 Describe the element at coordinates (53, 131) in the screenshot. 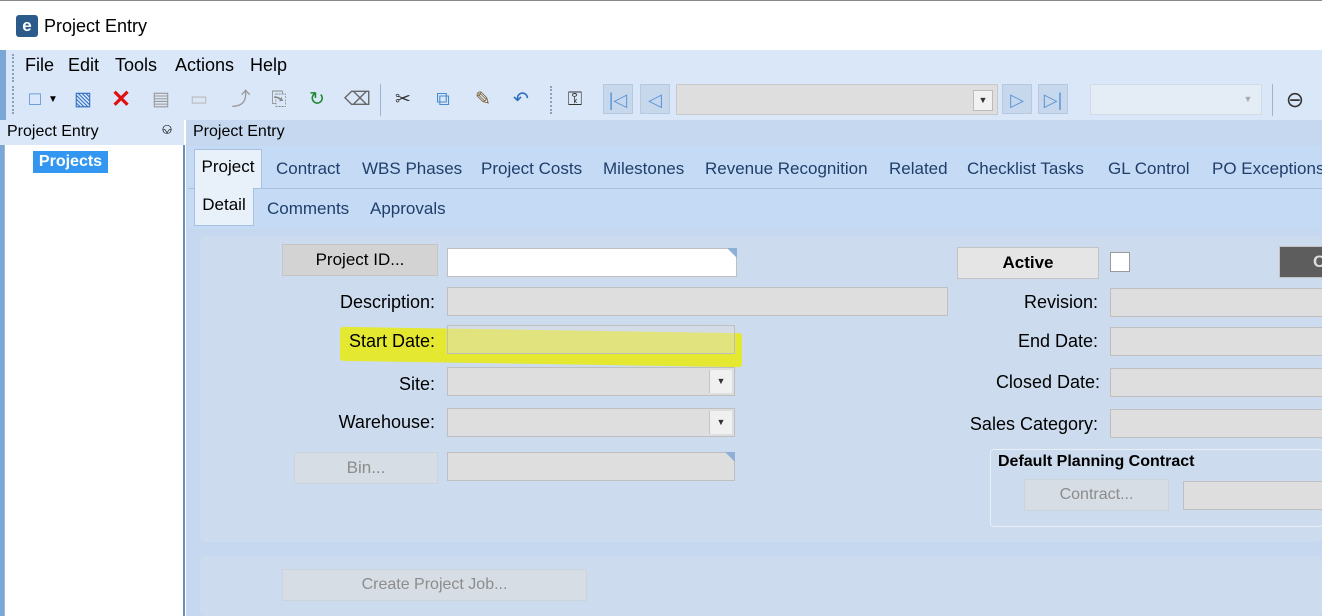

I see `left-panel-title: Project Entry` at that location.